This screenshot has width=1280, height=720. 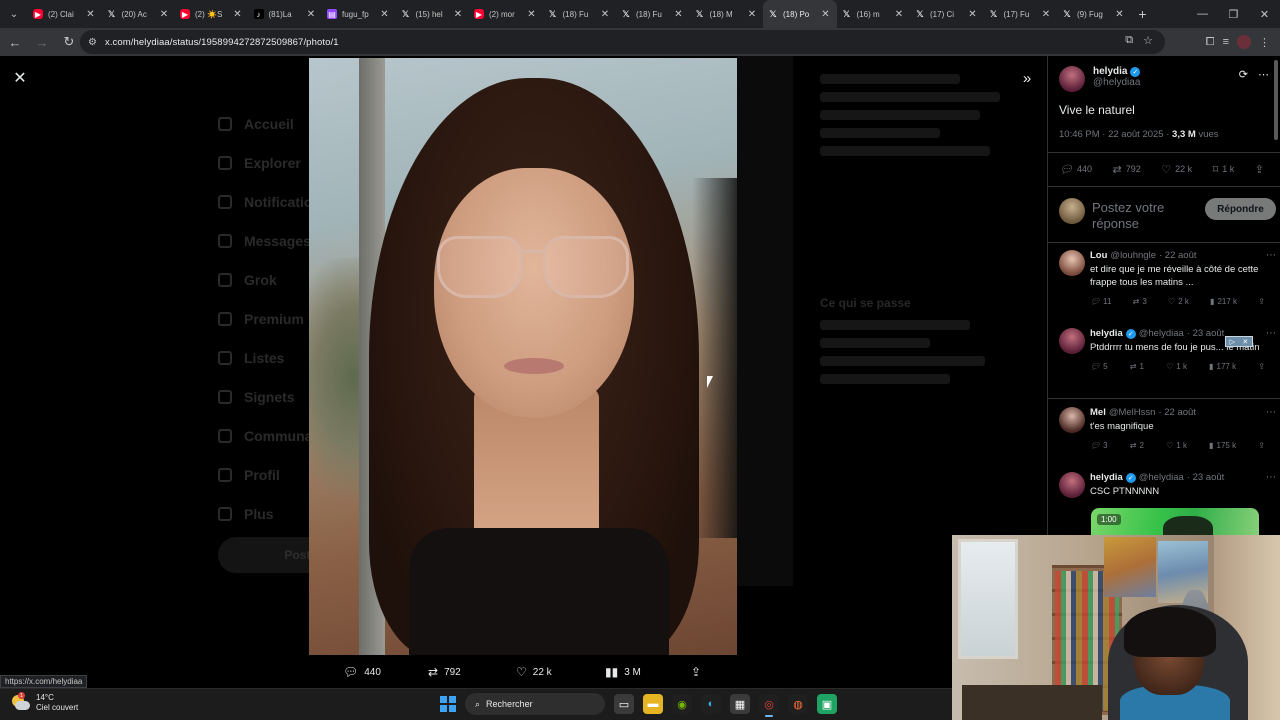 What do you see at coordinates (682, 704) in the screenshot?
I see `nvidia-icon: ◉` at bounding box center [682, 704].